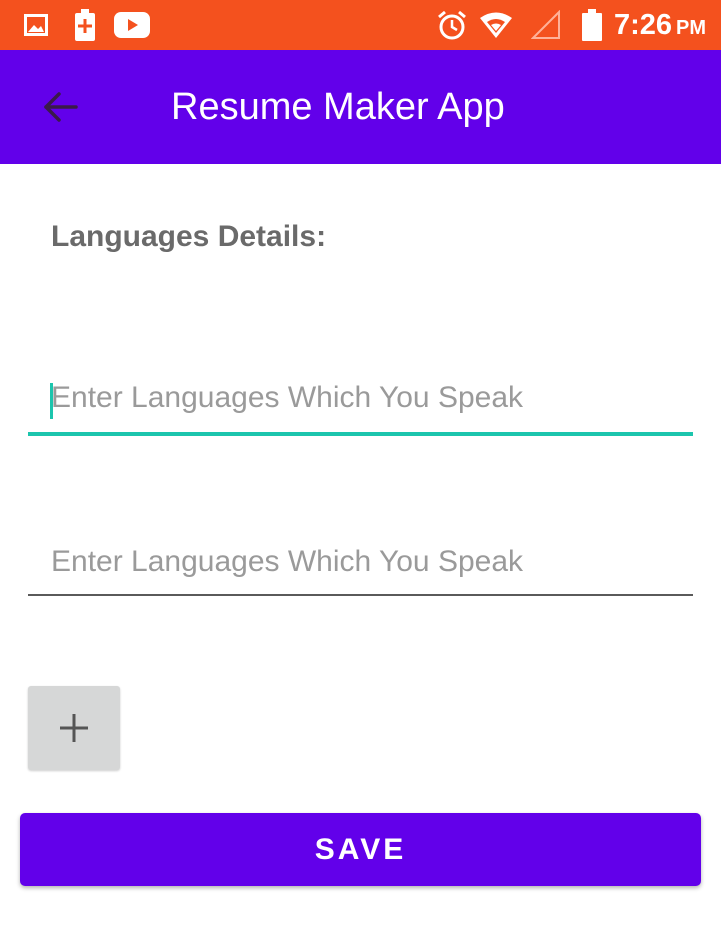 The height and width of the screenshot is (941, 721). I want to click on battery-icon, so click(592, 25).